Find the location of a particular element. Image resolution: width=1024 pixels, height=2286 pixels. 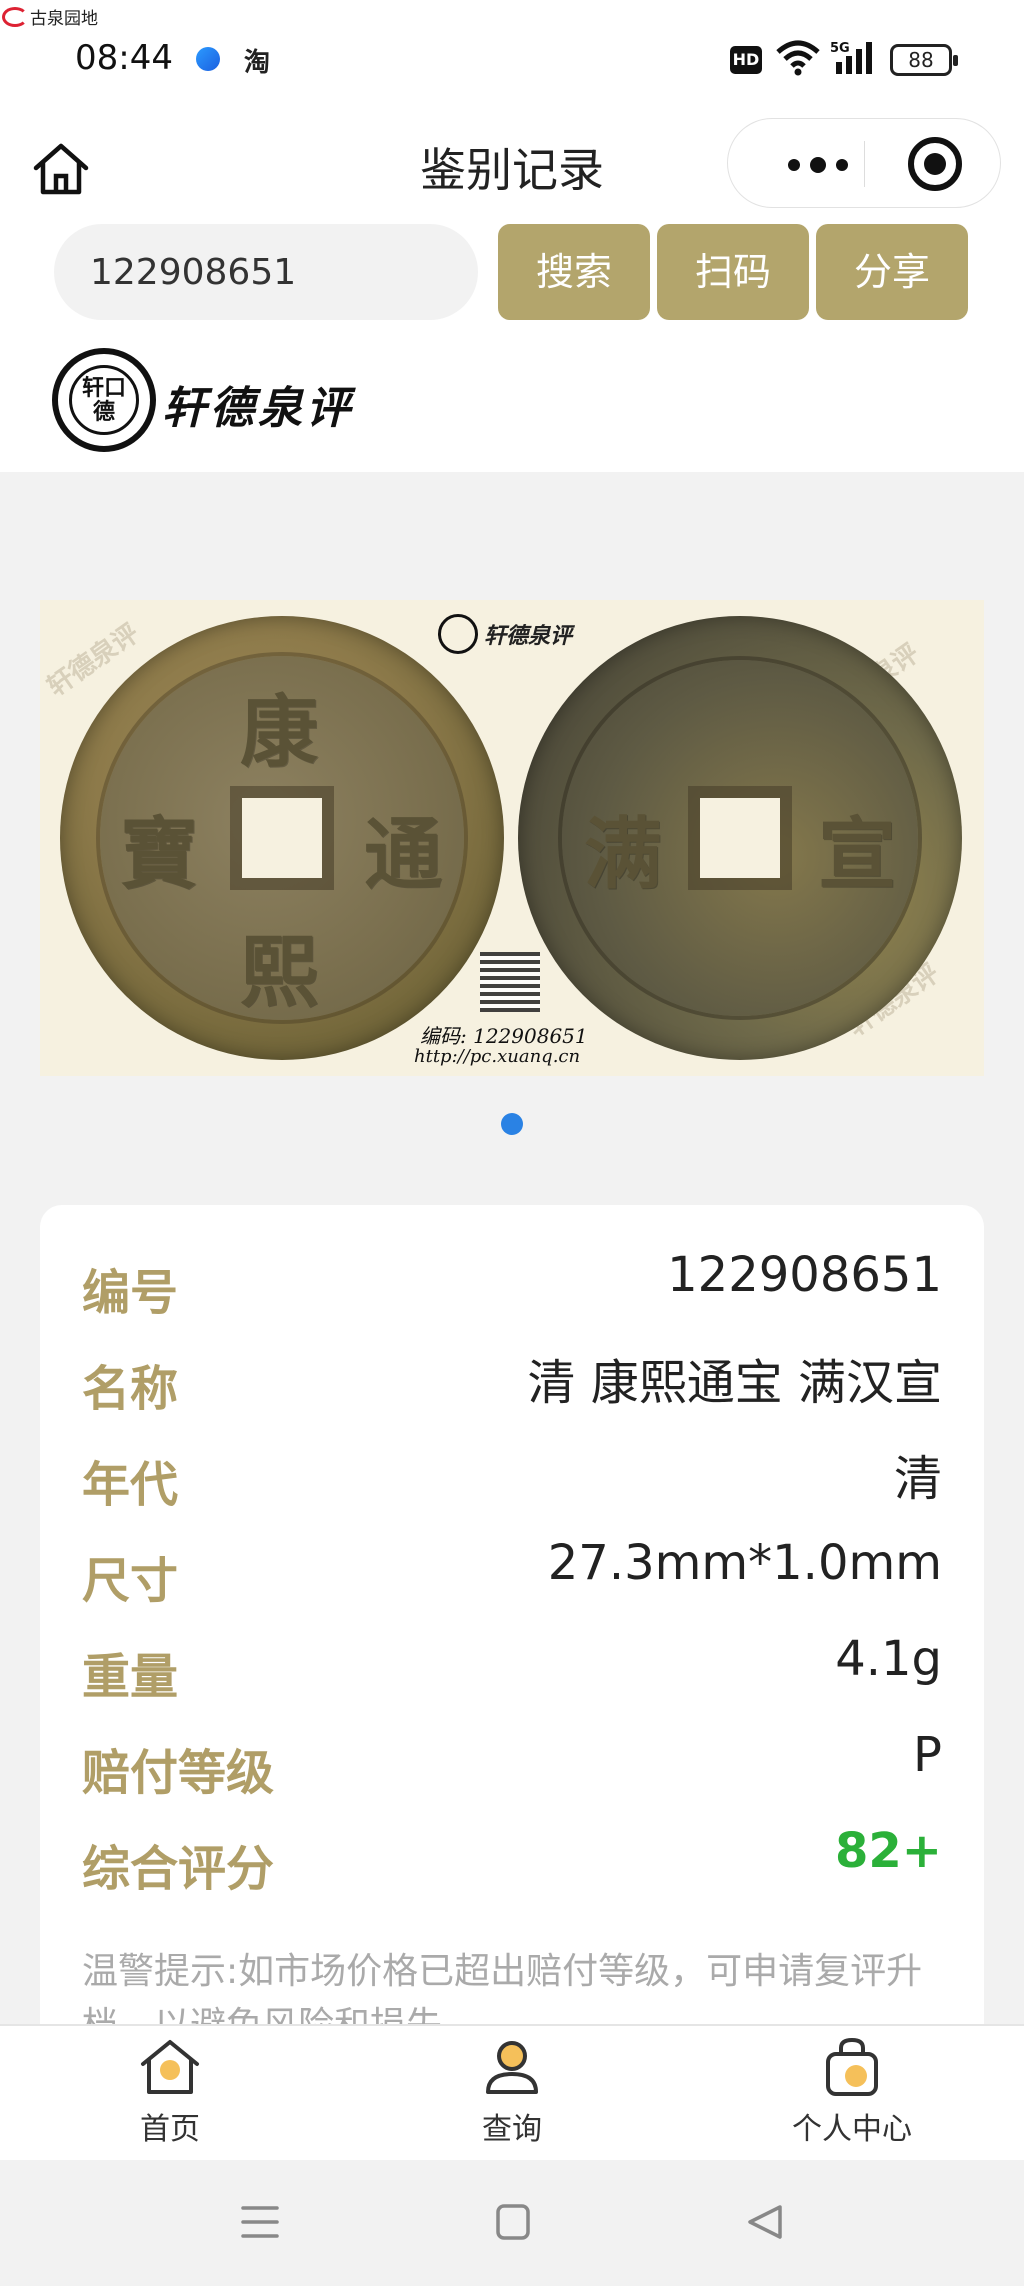

coin-reverse: 宣 满 is located at coordinates (740, 838).